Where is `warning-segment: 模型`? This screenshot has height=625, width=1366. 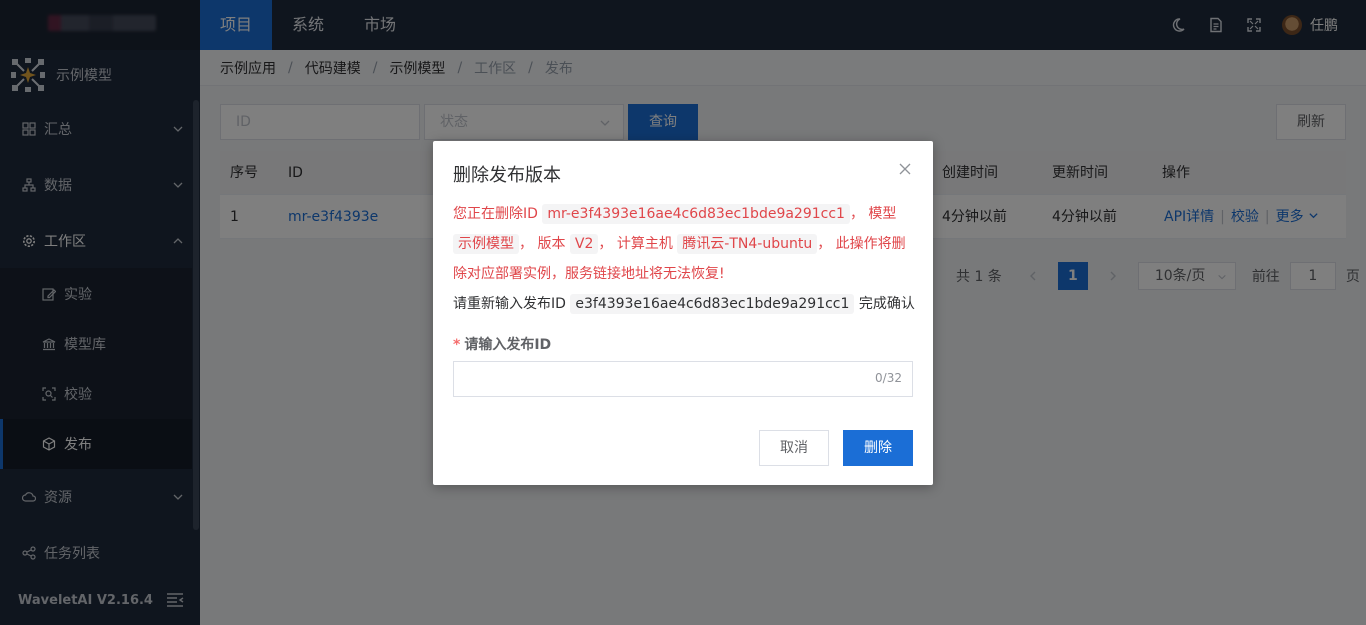
warning-segment: 模型 is located at coordinates (882, 214).